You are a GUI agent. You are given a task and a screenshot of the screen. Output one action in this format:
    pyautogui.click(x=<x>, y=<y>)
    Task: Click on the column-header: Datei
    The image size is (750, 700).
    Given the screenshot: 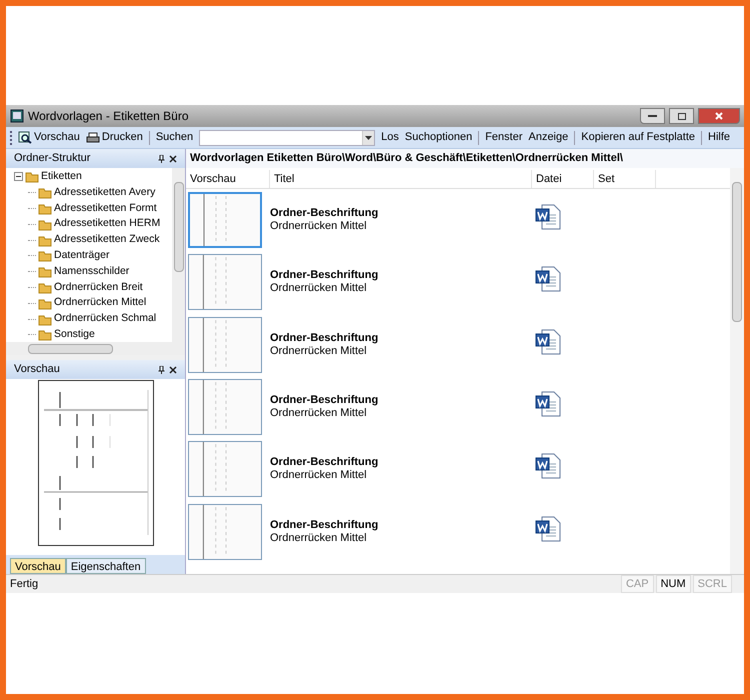 What is the action you would take?
    pyautogui.click(x=563, y=179)
    